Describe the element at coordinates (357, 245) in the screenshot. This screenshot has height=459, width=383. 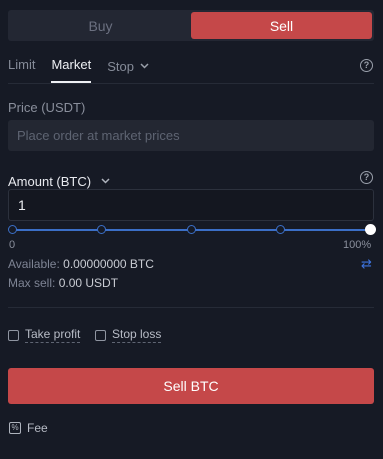
I see `slider-max-label: 100%` at that location.